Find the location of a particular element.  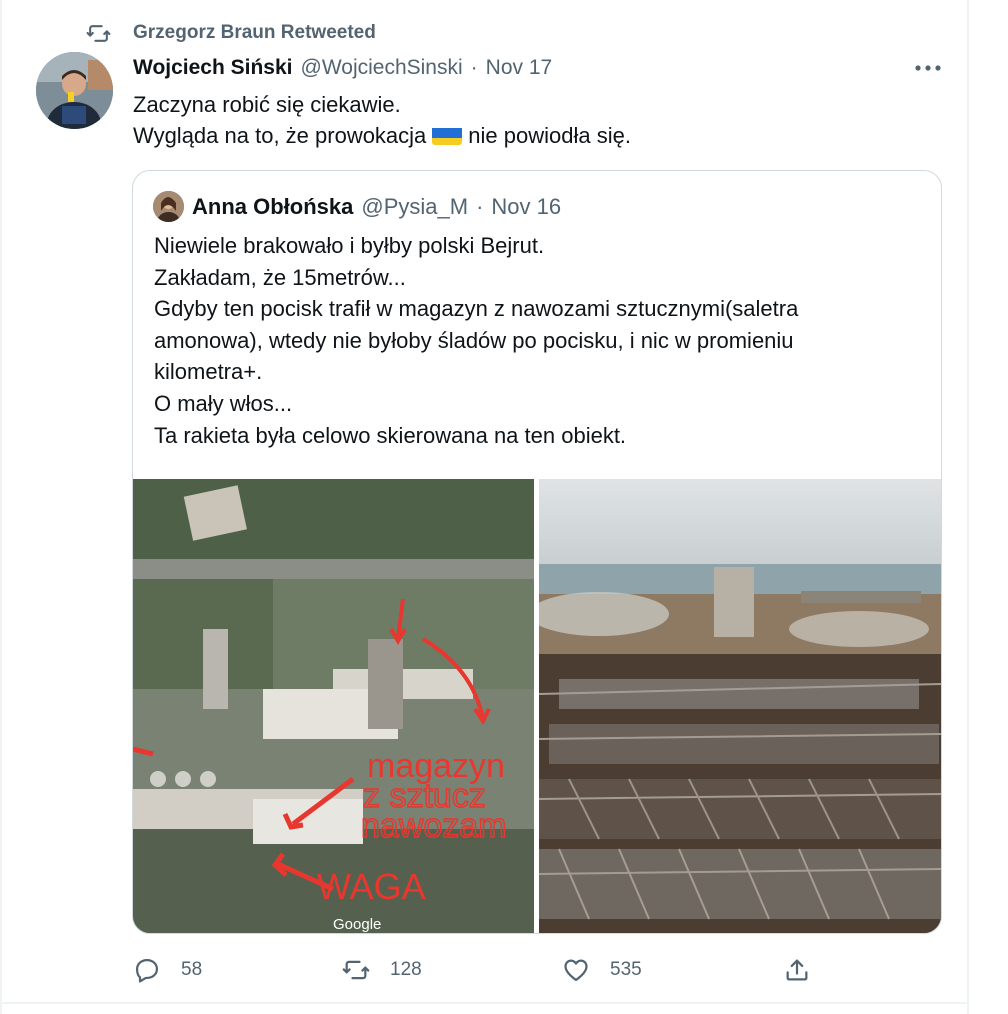

tweet-text-segment: Wygląda na to, że prowokacja is located at coordinates (280, 135).